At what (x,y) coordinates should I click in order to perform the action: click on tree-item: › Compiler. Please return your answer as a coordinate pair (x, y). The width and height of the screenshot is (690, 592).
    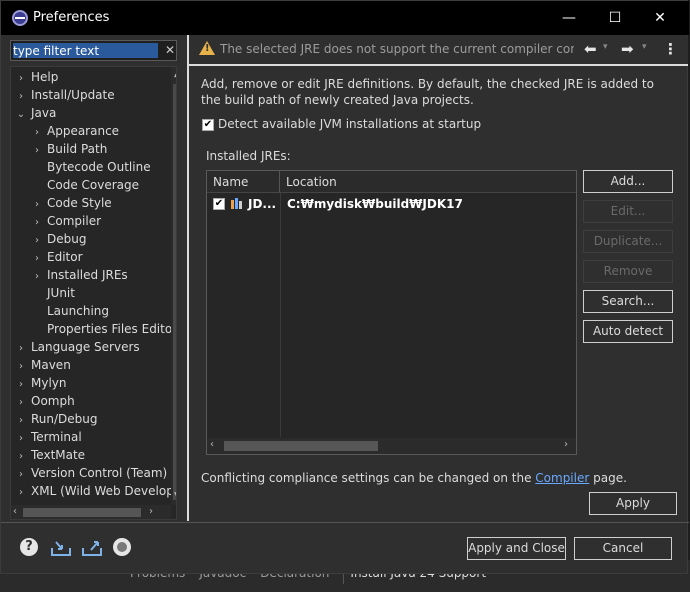
    Looking at the image, I should click on (66, 221).